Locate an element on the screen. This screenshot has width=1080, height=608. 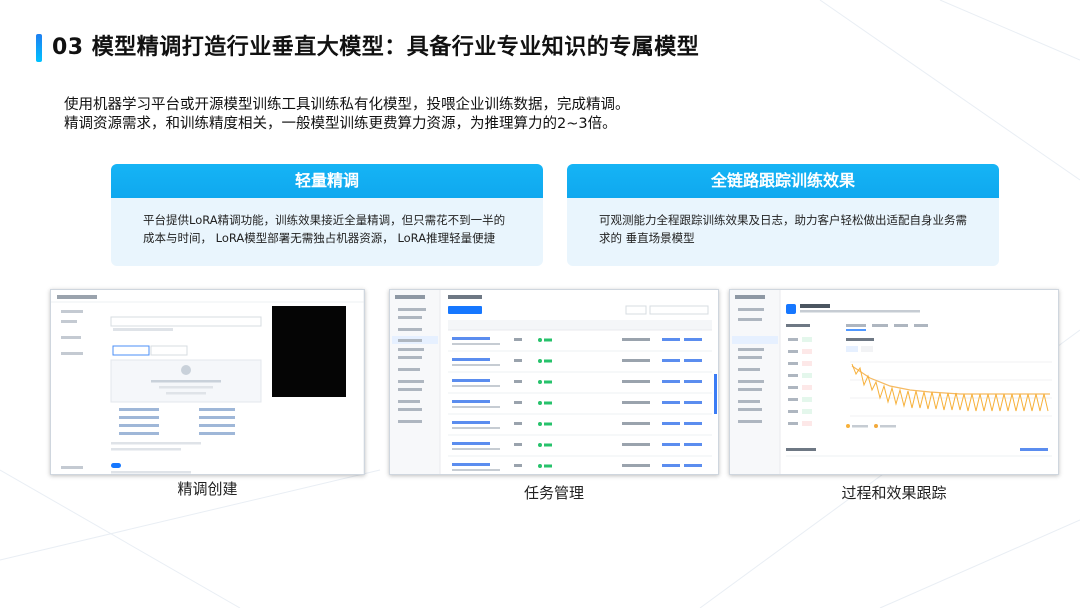
chart-screenshot is located at coordinates (894, 382).